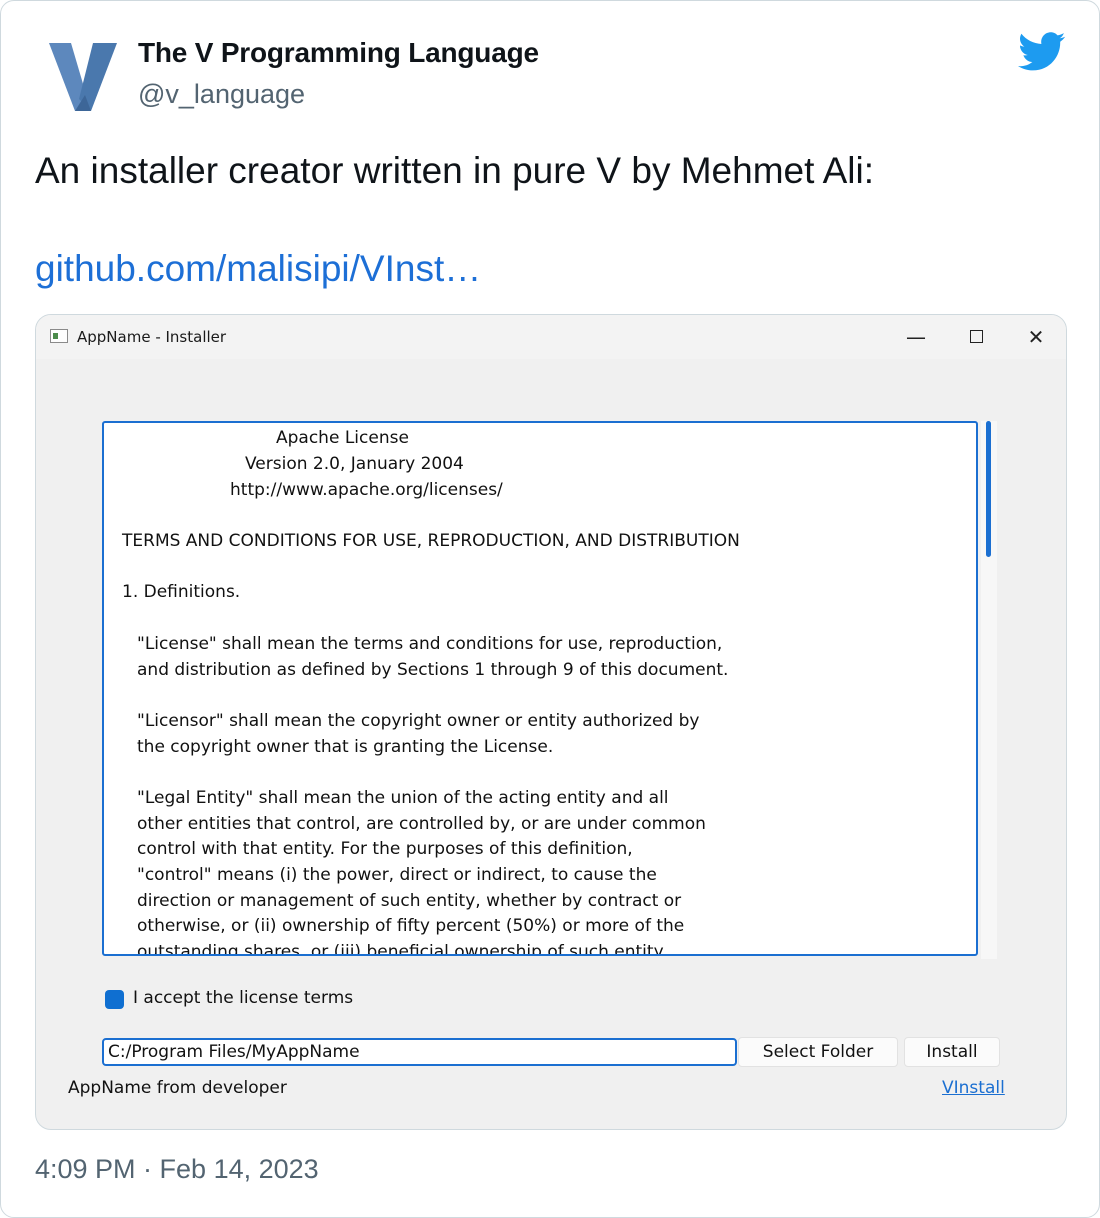 This screenshot has width=1100, height=1218. I want to click on user-handle: @v_language, so click(221, 94).